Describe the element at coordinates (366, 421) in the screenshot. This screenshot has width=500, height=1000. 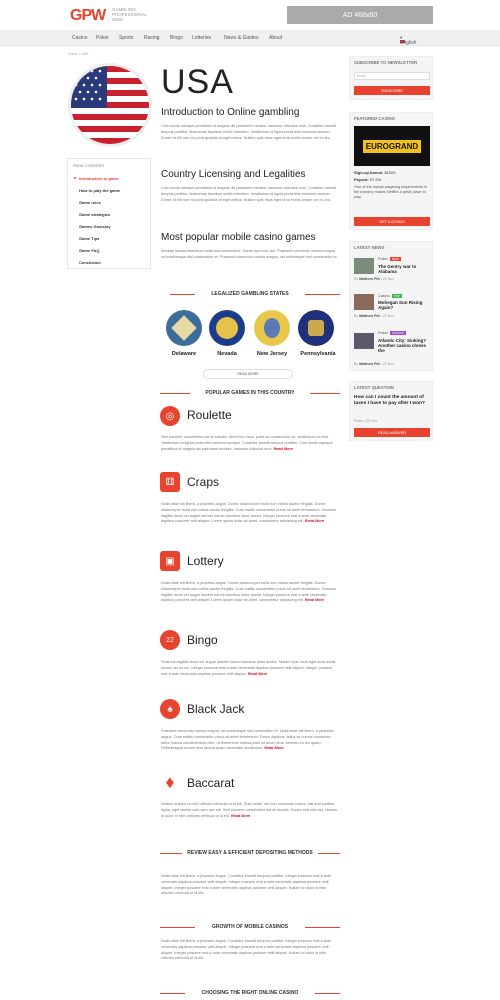
I see `question-meta: Poker • 20 Nov` at that location.